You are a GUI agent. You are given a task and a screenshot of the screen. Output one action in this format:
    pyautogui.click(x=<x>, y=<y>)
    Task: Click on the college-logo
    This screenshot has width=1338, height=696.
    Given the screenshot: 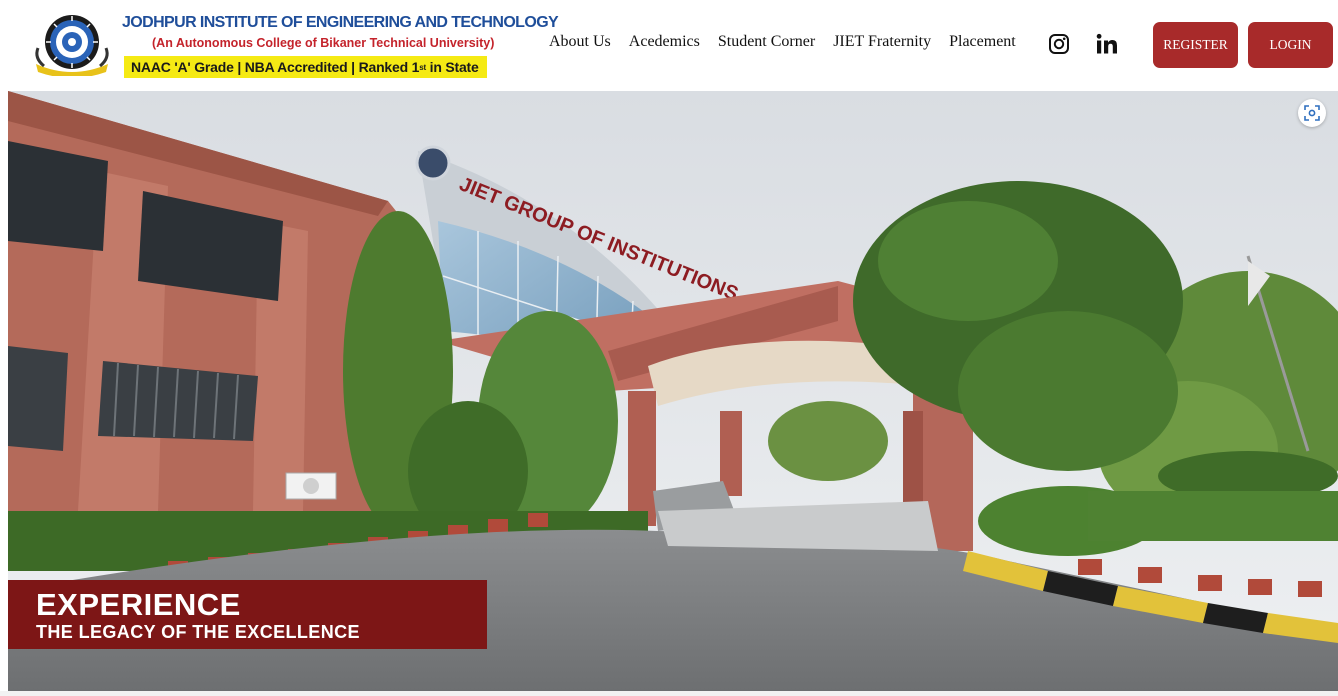 What is the action you would take?
    pyautogui.click(x=76, y=45)
    